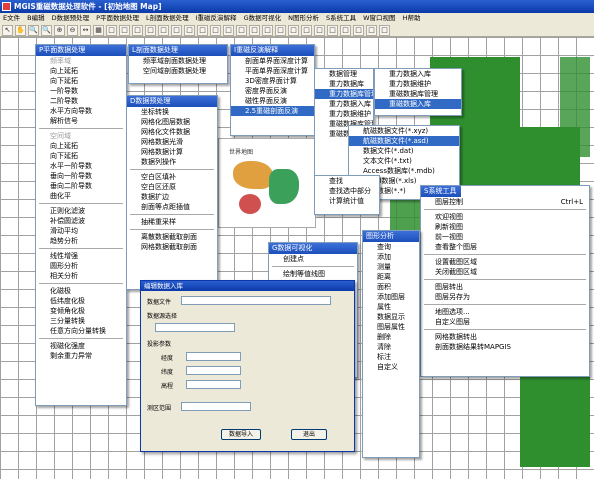  I want to click on menu-item: 添加图层, so click(391, 297).